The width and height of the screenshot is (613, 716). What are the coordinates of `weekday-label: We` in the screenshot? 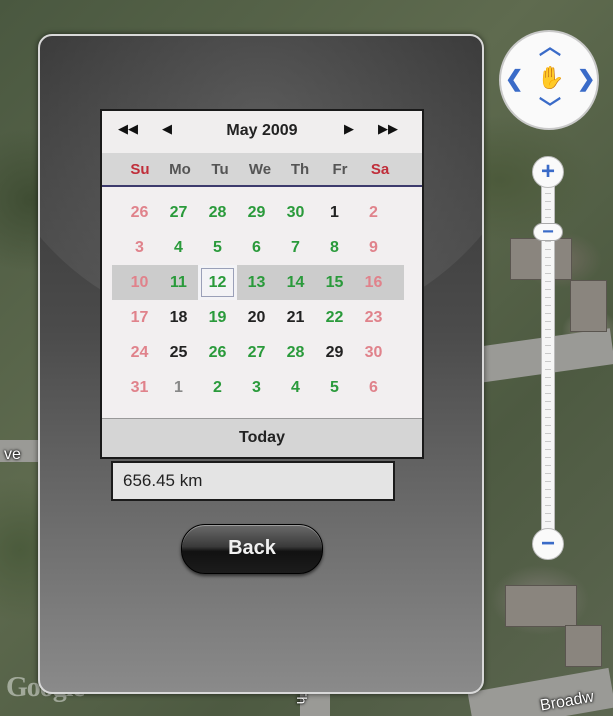 It's located at (260, 169).